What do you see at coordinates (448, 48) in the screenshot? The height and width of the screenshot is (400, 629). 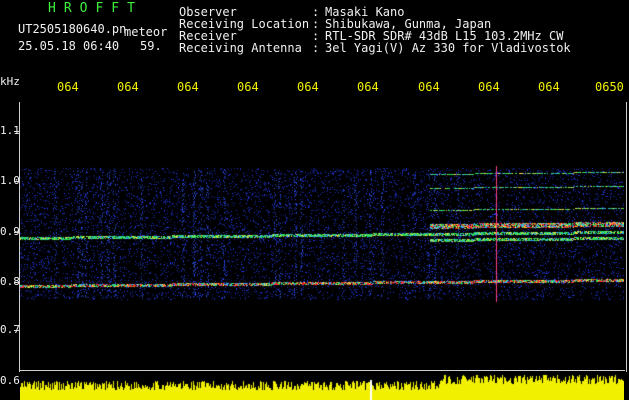 I see `antenna-value: 3el Yagi(V) Az 330 for Vladivostok` at bounding box center [448, 48].